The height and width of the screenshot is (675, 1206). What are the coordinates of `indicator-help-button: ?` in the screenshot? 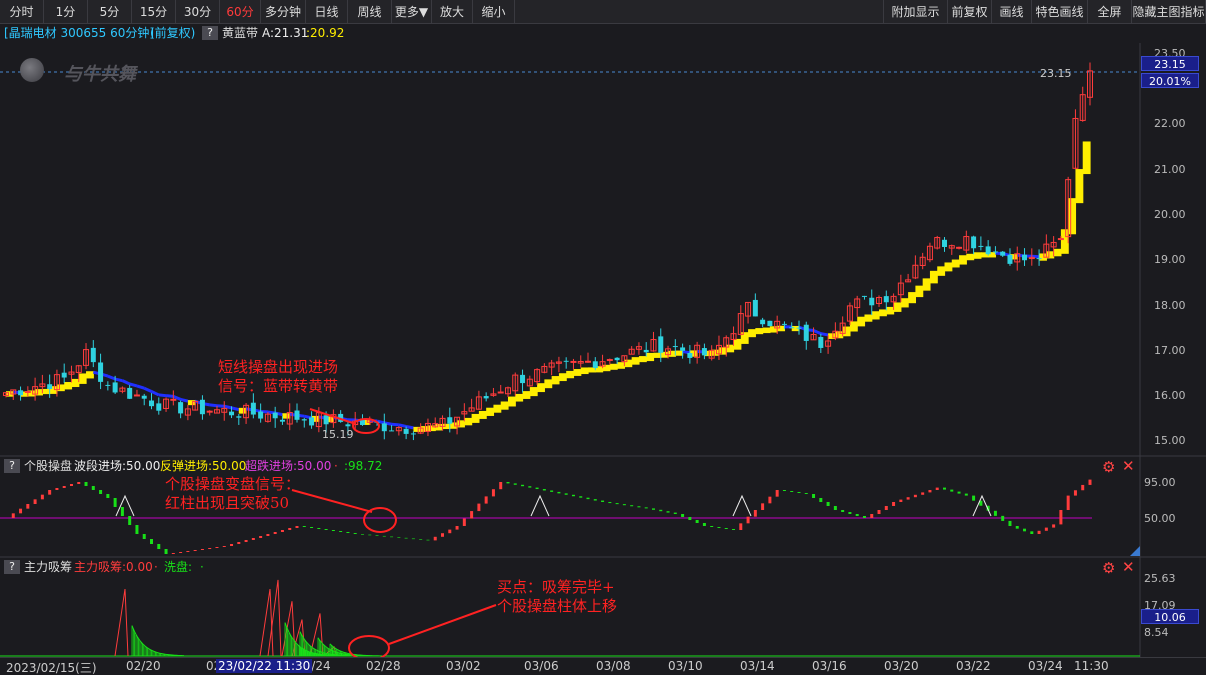 It's located at (210, 33).